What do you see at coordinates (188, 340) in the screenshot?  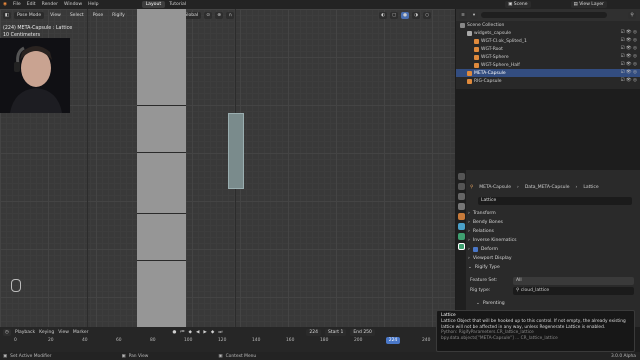 I see `timeline-tick-label: 100` at bounding box center [188, 340].